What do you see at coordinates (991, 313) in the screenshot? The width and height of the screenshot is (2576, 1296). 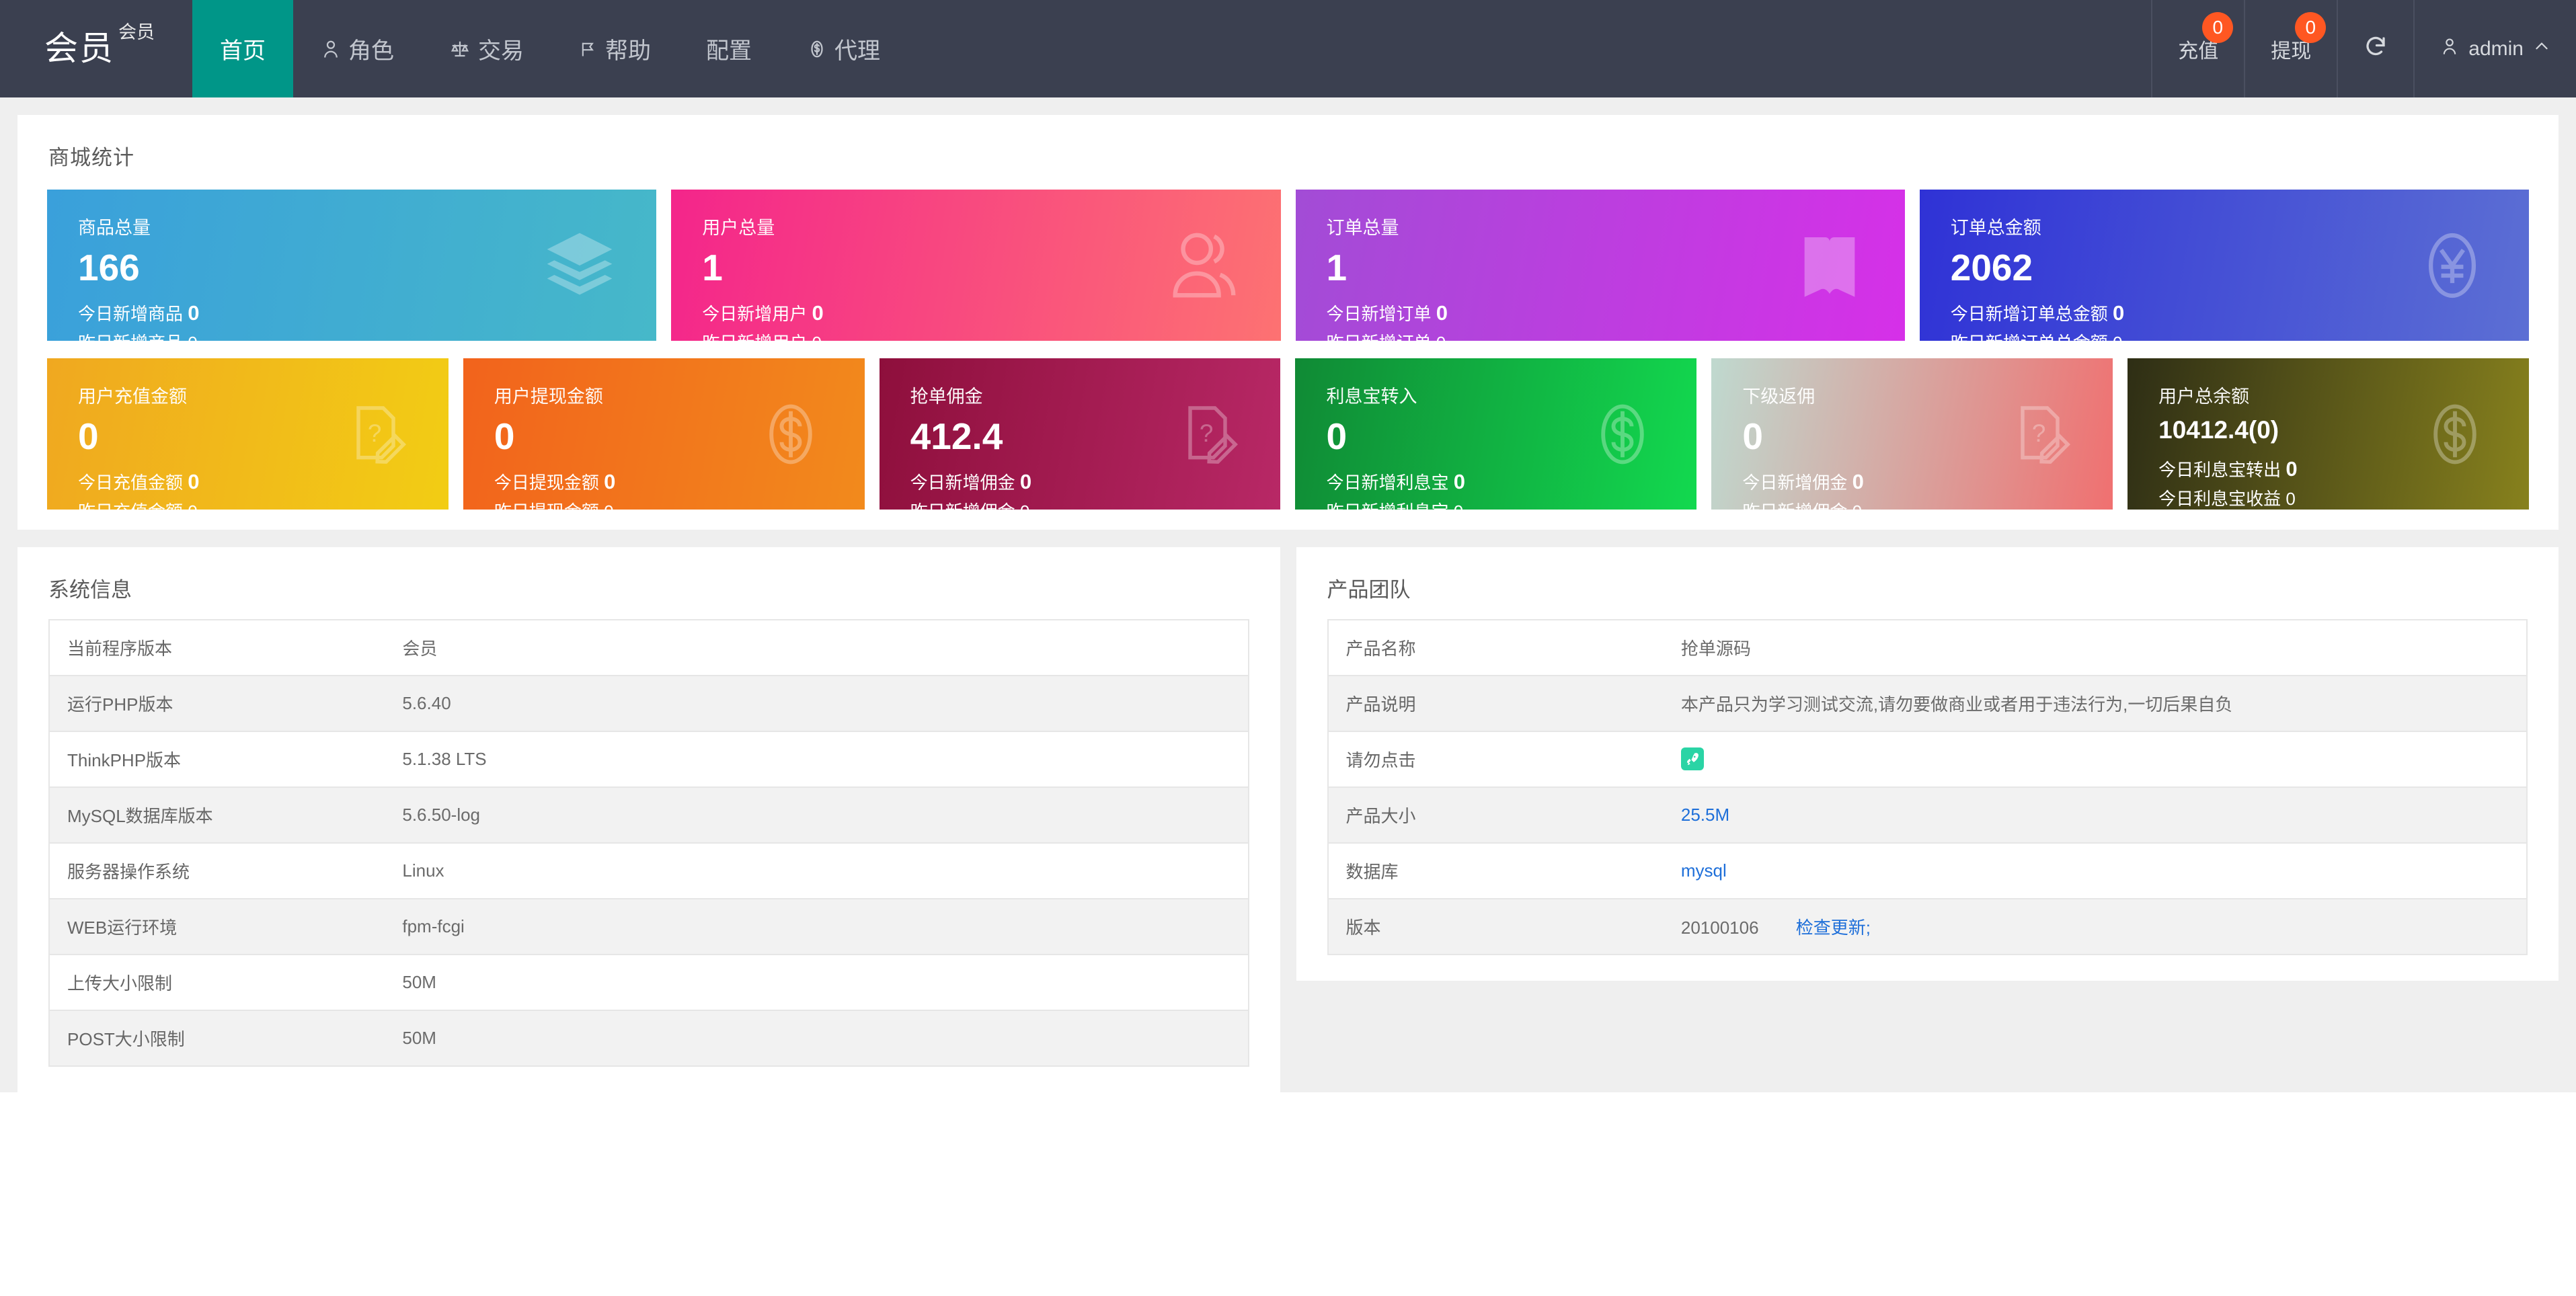 I see `stat-today: 今日新增用户 0` at bounding box center [991, 313].